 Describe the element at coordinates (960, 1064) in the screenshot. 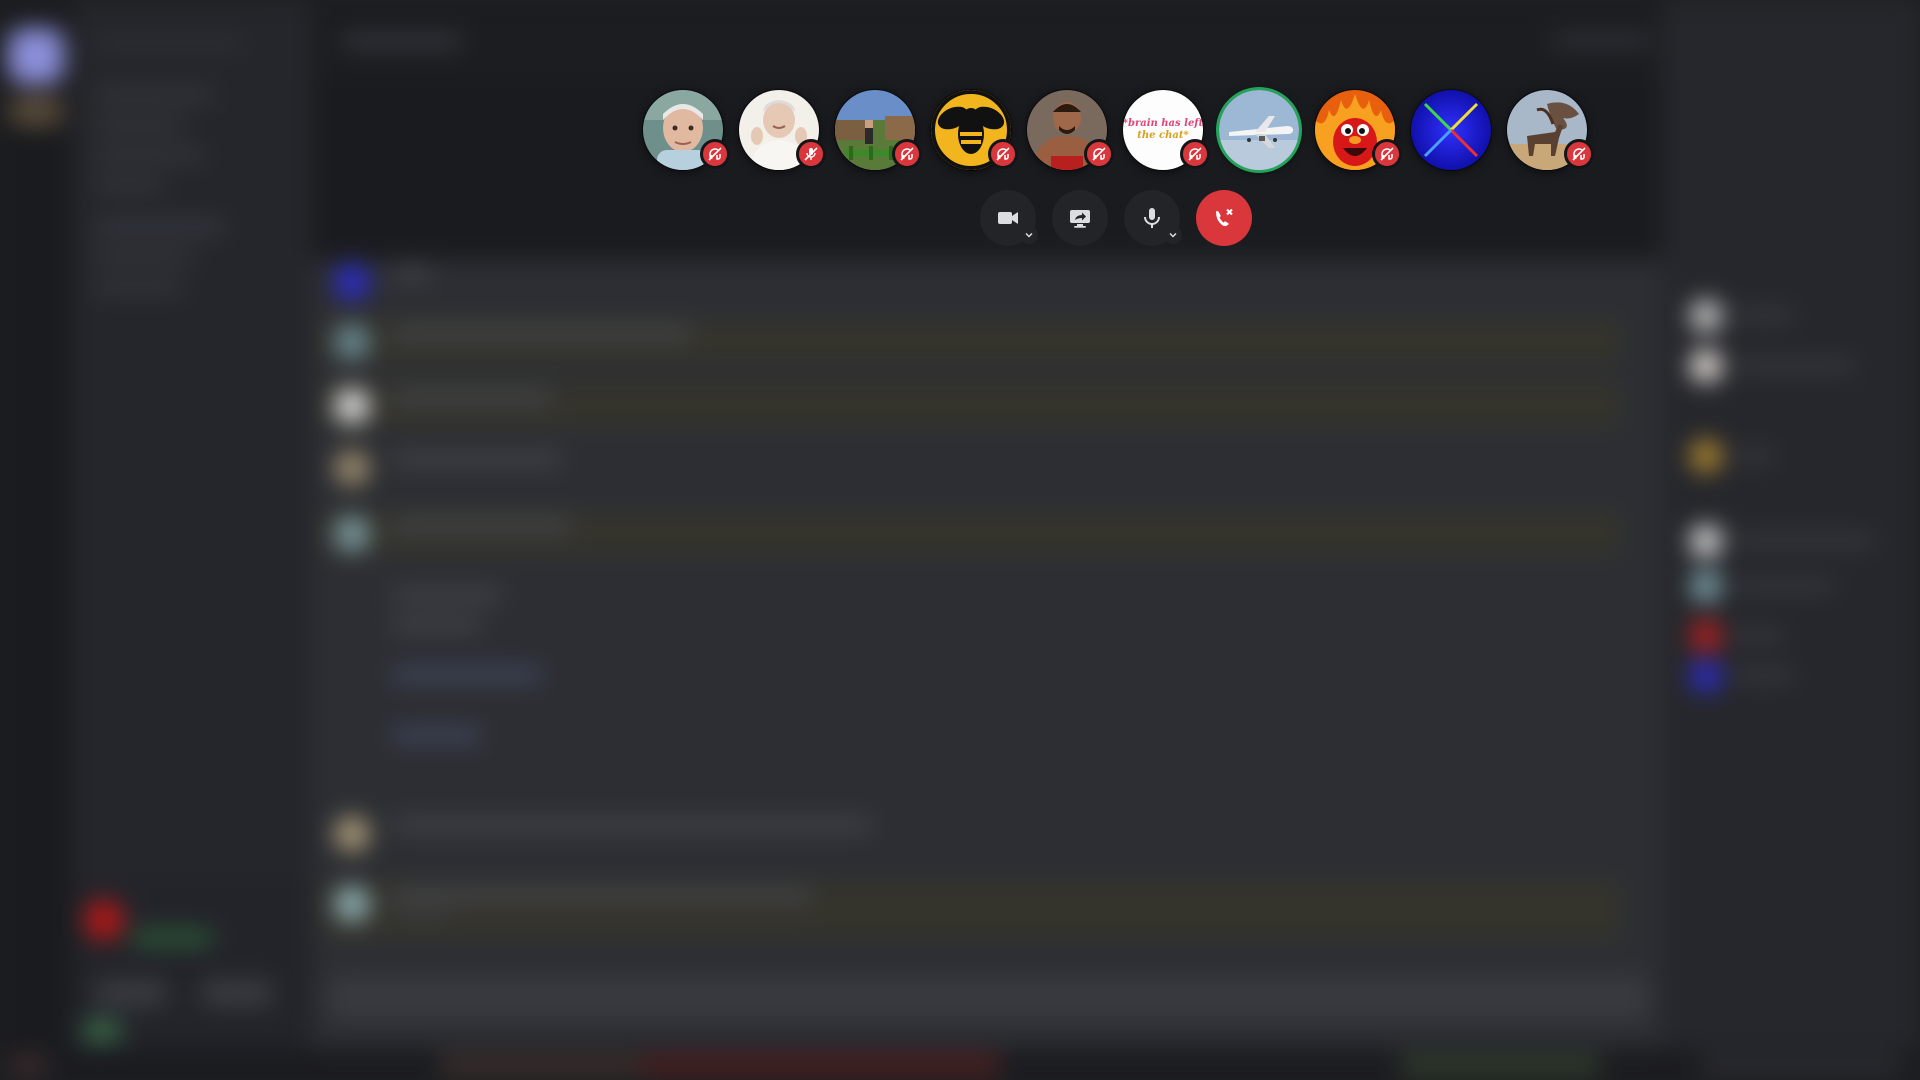

I see `taskbar` at that location.